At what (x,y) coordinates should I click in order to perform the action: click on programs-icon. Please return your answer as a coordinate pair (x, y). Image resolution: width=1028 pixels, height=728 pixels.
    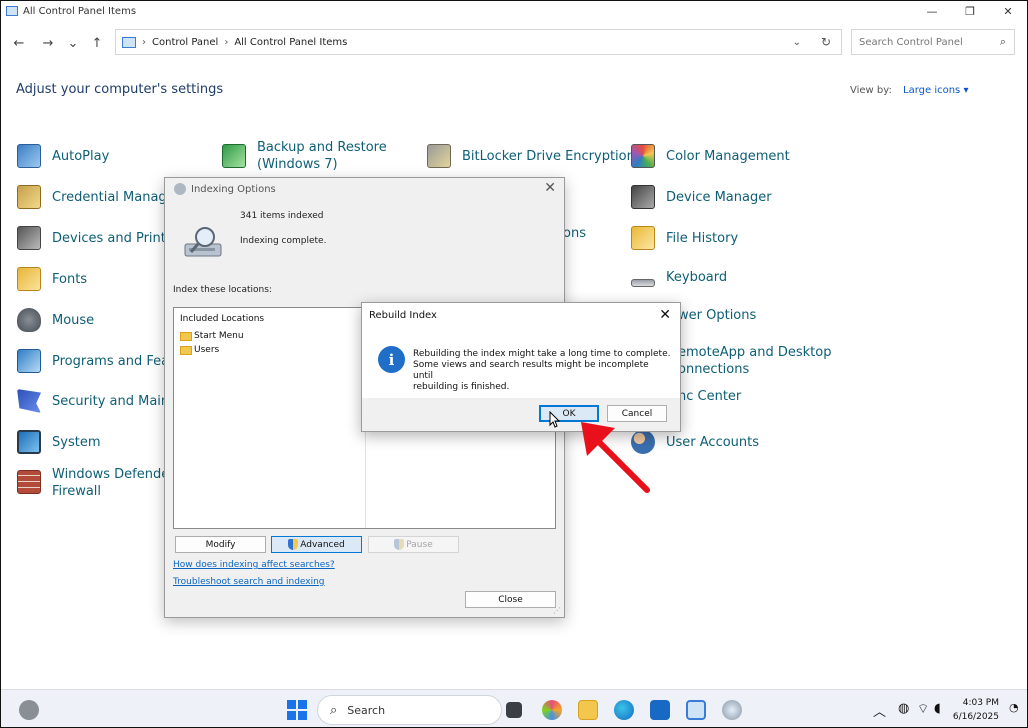
    Looking at the image, I should click on (29, 361).